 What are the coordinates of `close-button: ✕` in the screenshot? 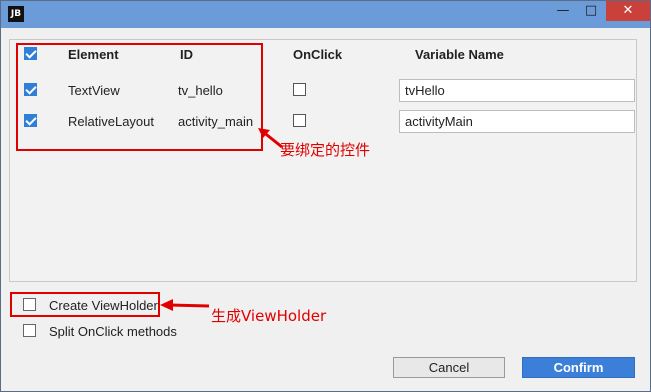 It's located at (628, 11).